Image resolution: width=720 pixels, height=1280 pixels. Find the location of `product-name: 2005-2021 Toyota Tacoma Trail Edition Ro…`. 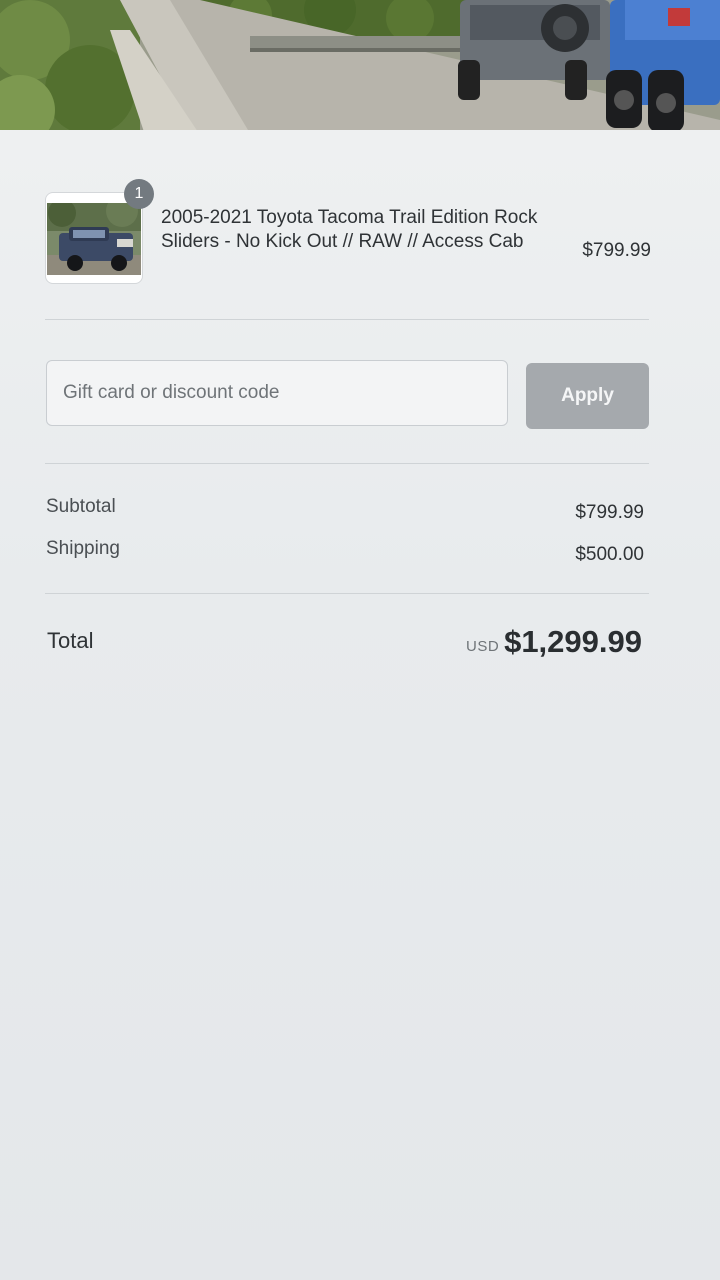

product-name: 2005-2021 Toyota Tacoma Trail Edition Ro… is located at coordinates (349, 229).